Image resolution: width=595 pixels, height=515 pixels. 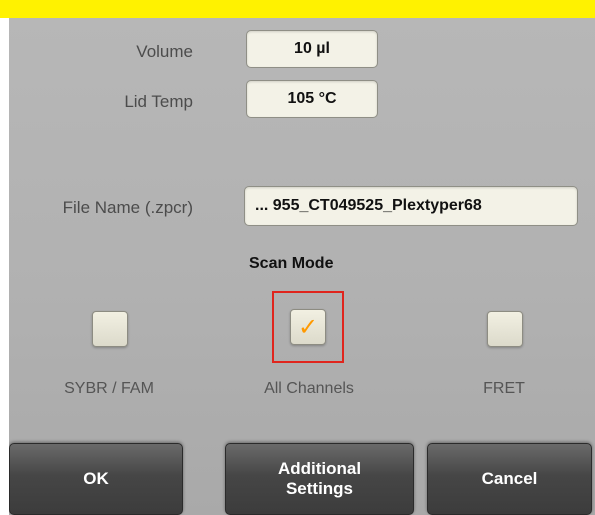 What do you see at coordinates (312, 49) in the screenshot?
I see `volume-field: 10 µl` at bounding box center [312, 49].